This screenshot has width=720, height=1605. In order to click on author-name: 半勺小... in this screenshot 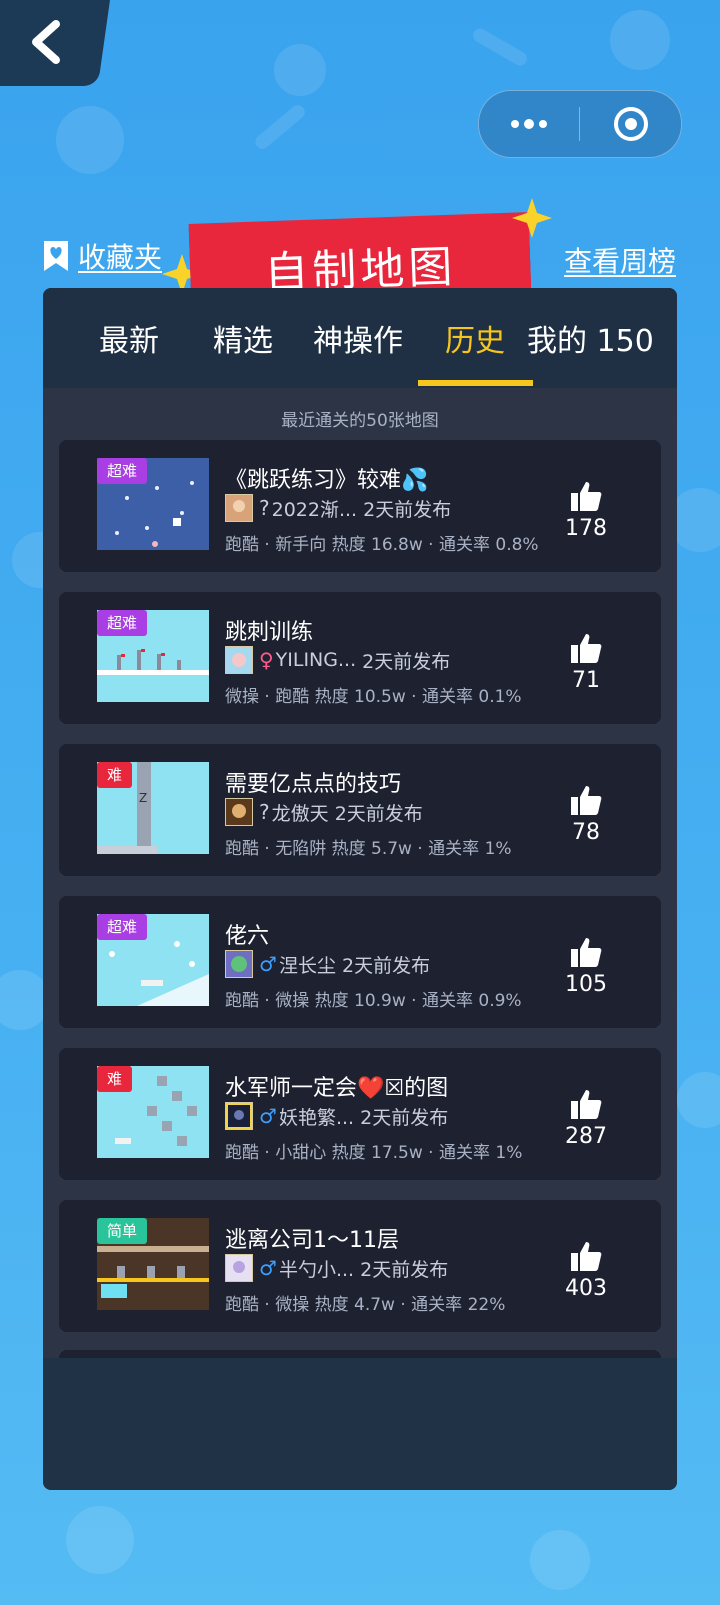, I will do `click(316, 1268)`.